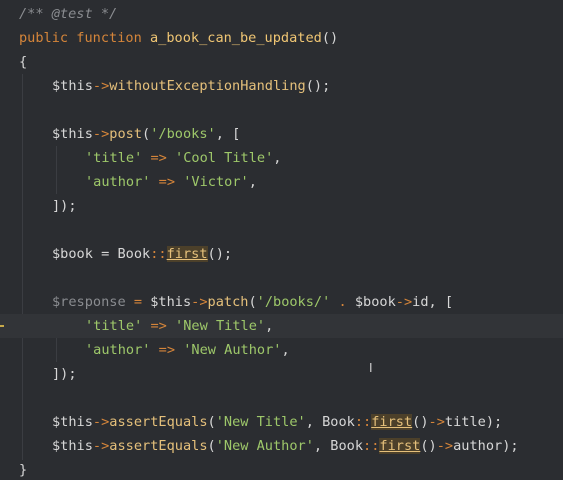 Image resolution: width=563 pixels, height=480 pixels. I want to click on close-brace: }, so click(23, 470).